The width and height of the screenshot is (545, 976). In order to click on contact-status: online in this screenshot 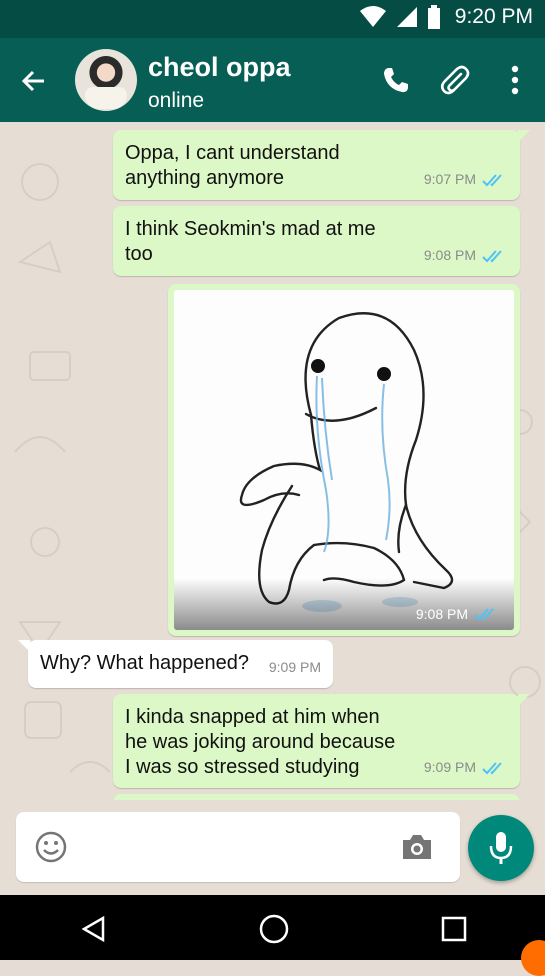, I will do `click(176, 100)`.